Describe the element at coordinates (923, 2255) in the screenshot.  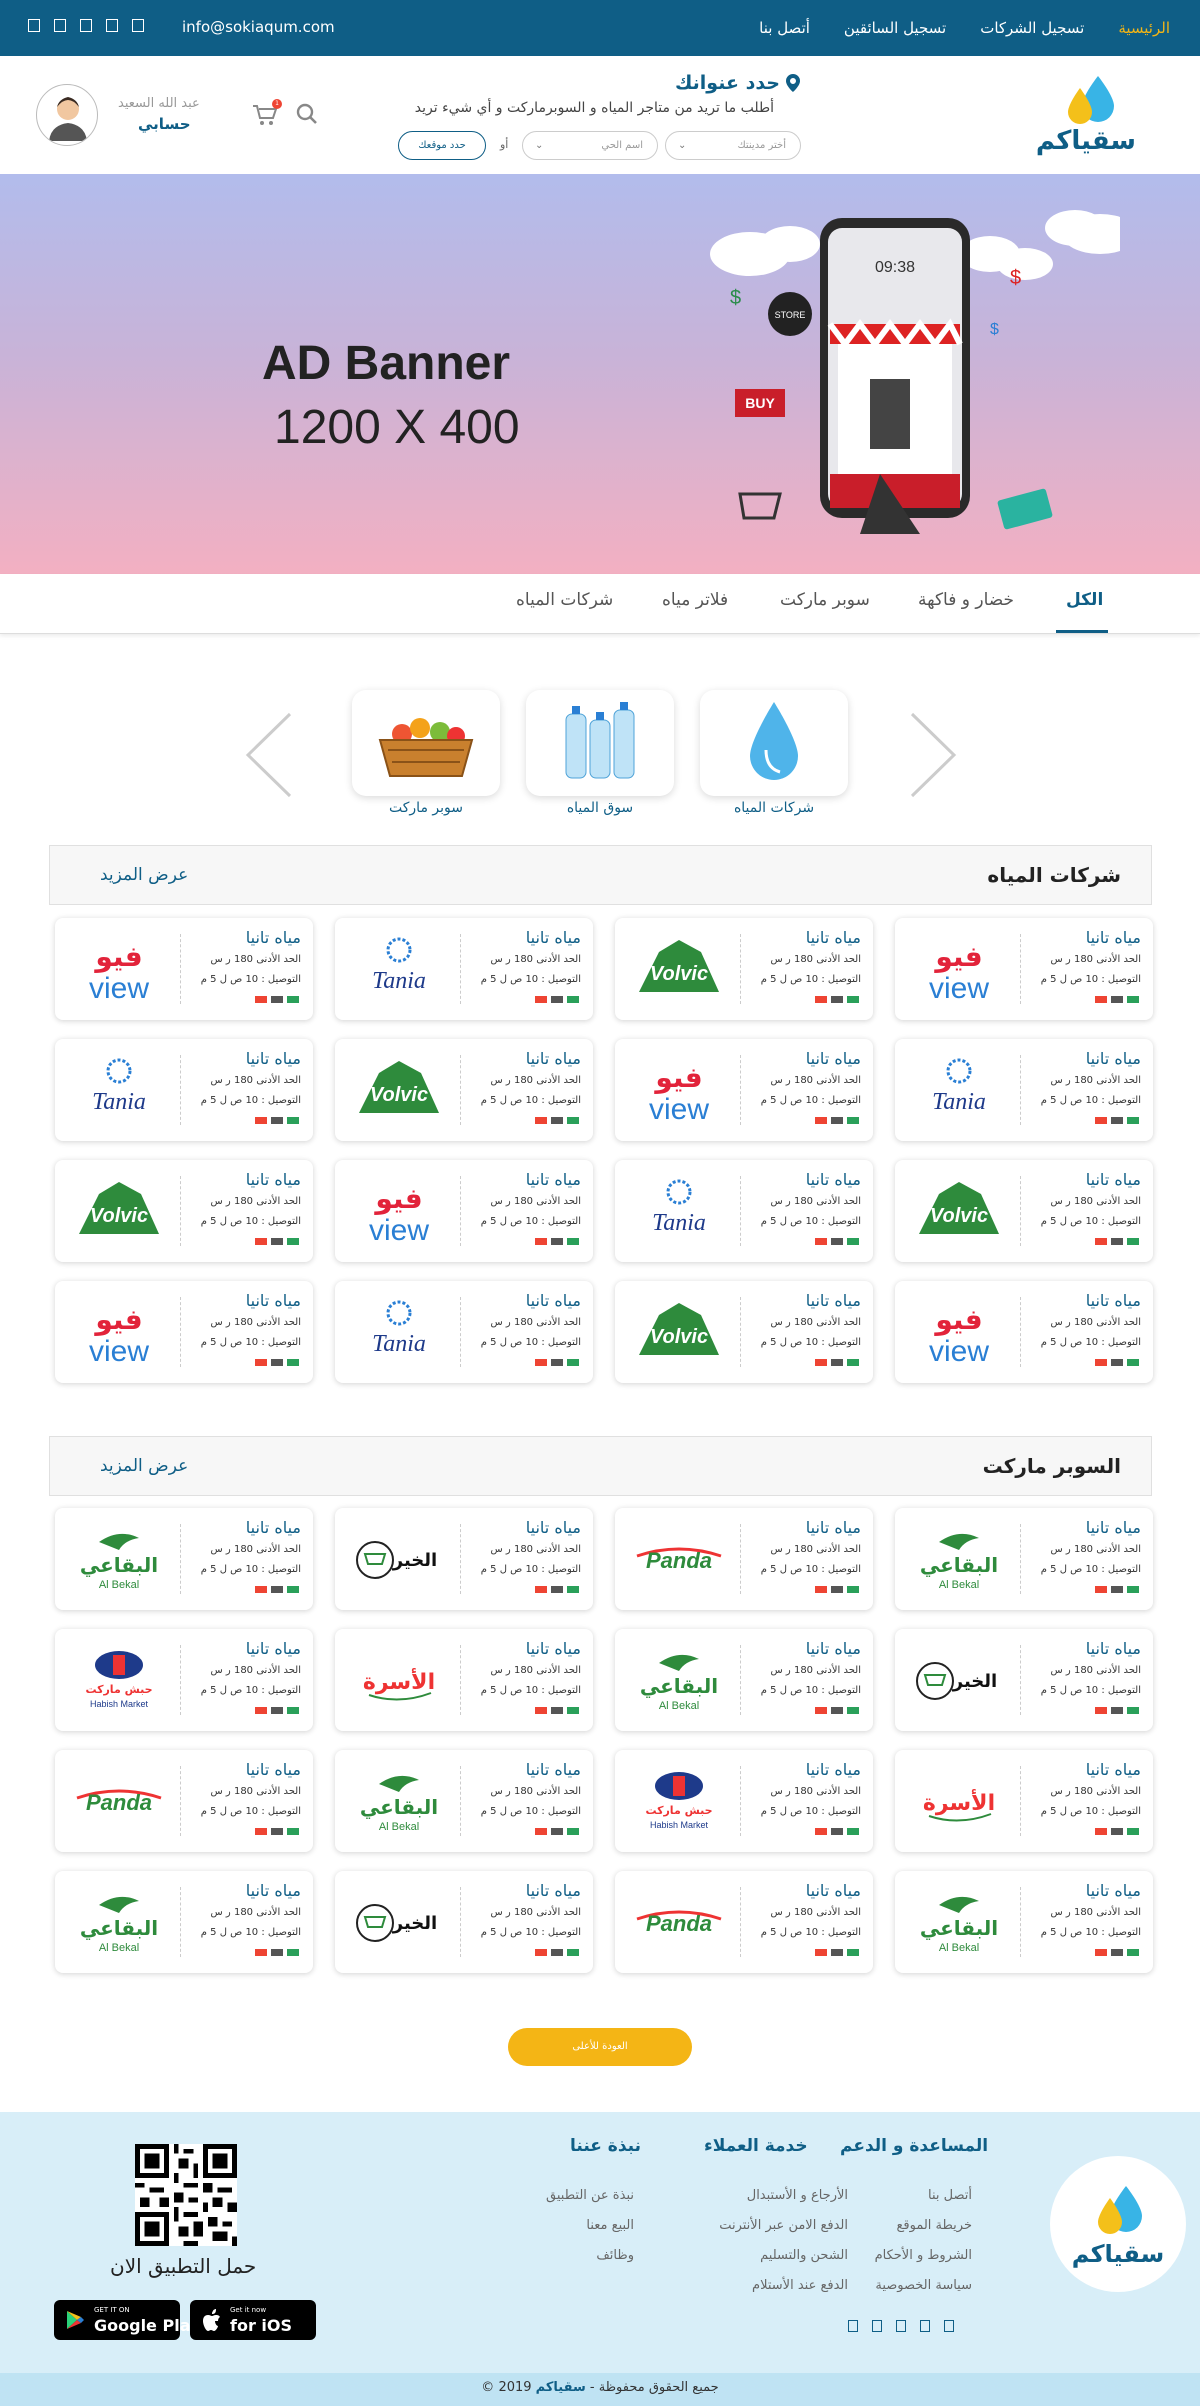
I see `footer-link: الشروط و الأحكام` at that location.